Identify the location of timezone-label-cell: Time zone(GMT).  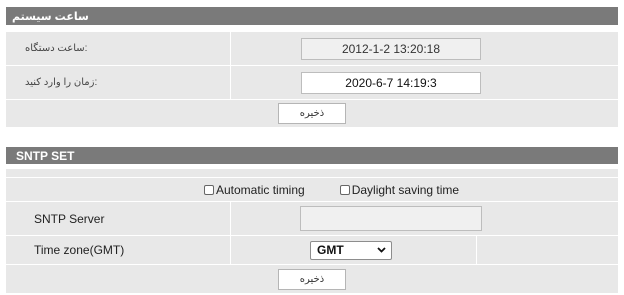
(118, 250).